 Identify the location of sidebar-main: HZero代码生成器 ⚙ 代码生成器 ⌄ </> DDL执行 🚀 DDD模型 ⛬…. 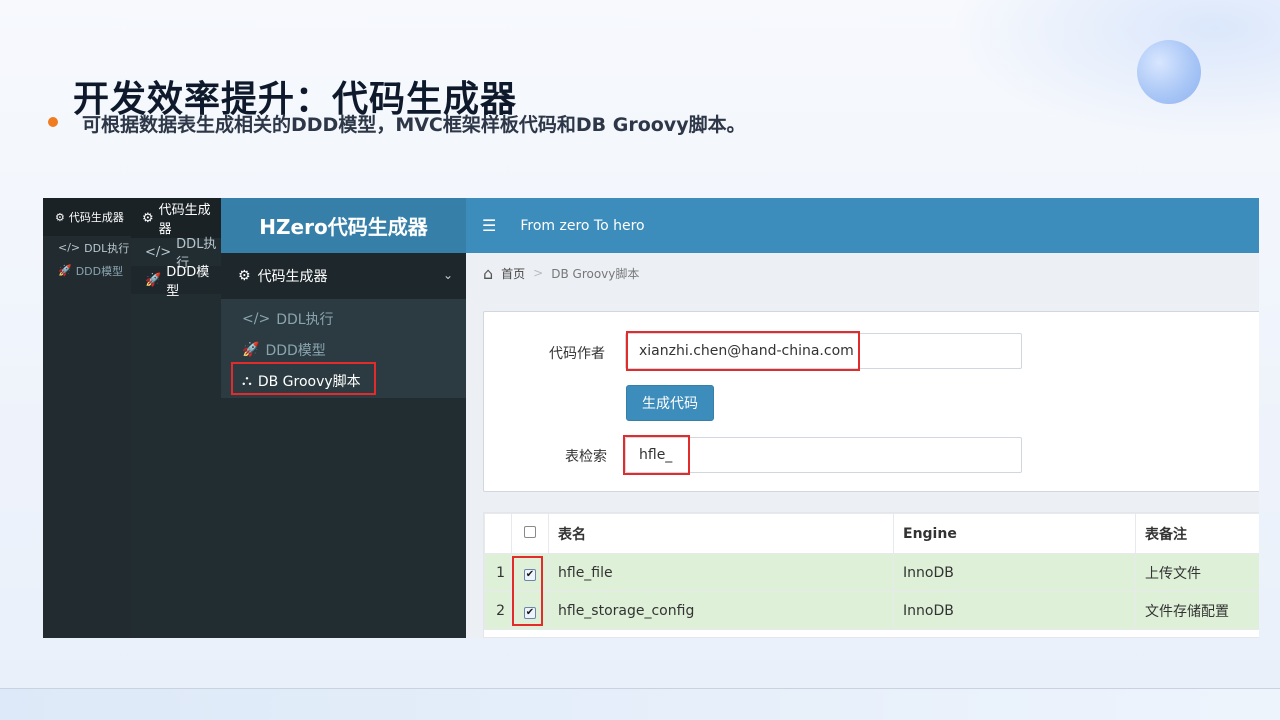
(343, 418).